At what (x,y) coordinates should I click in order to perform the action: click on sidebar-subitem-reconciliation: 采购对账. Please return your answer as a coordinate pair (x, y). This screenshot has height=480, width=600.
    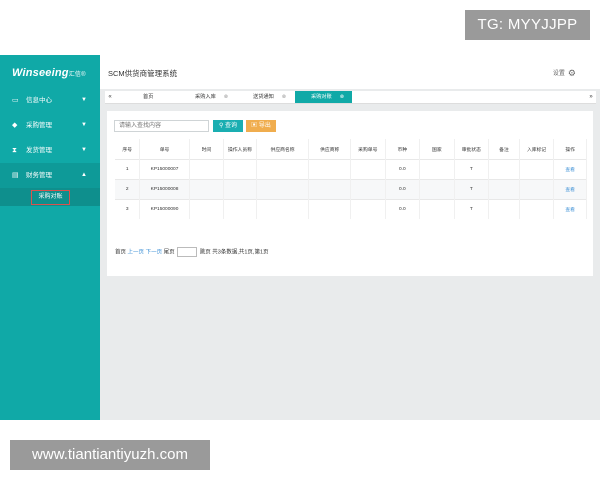
    Looking at the image, I should click on (50, 197).